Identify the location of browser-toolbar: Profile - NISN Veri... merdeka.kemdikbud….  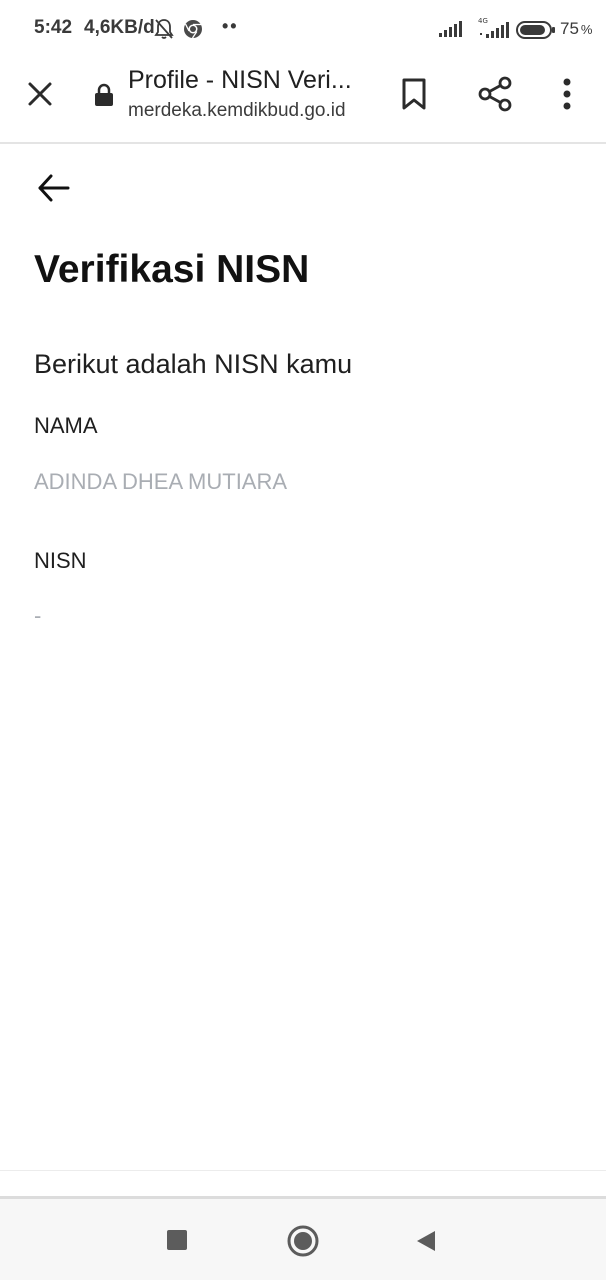
(303, 102).